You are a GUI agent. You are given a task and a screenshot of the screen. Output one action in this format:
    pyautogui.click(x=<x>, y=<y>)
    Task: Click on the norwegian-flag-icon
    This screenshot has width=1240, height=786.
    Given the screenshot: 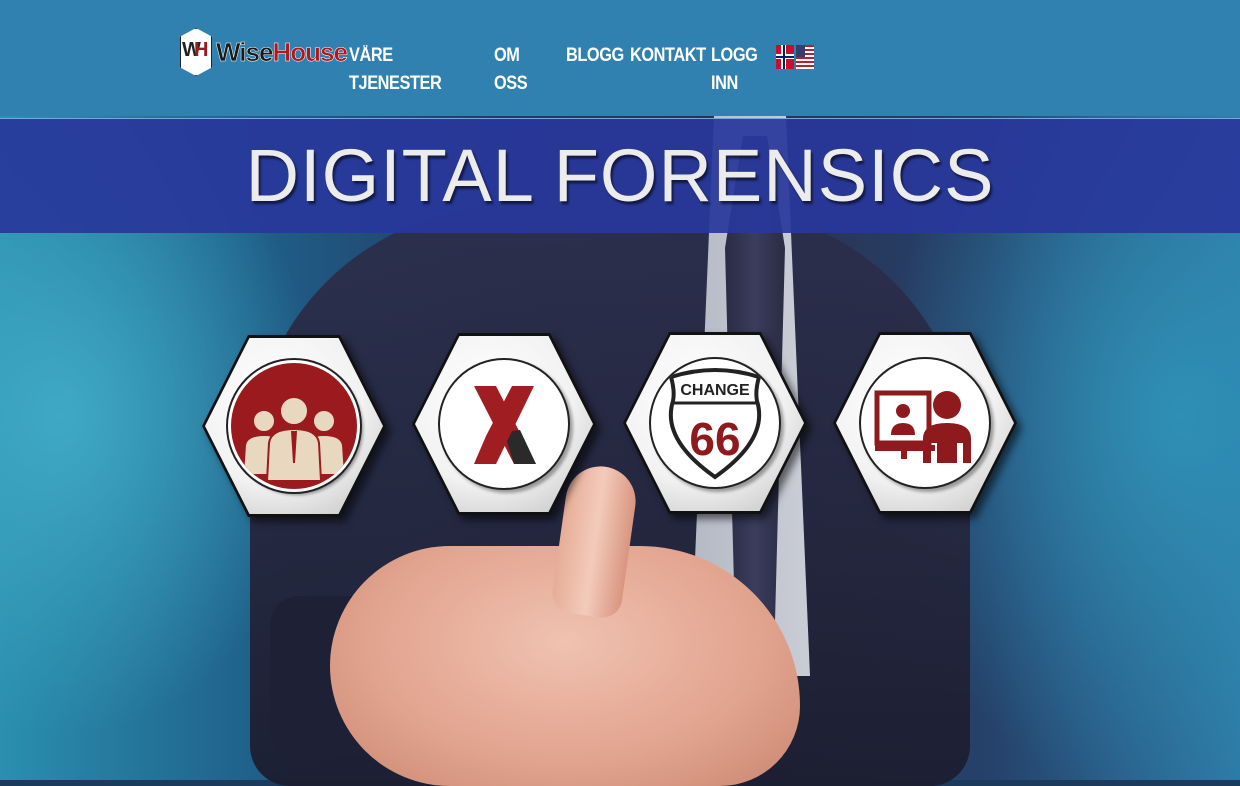 What is the action you would take?
    pyautogui.click(x=785, y=57)
    